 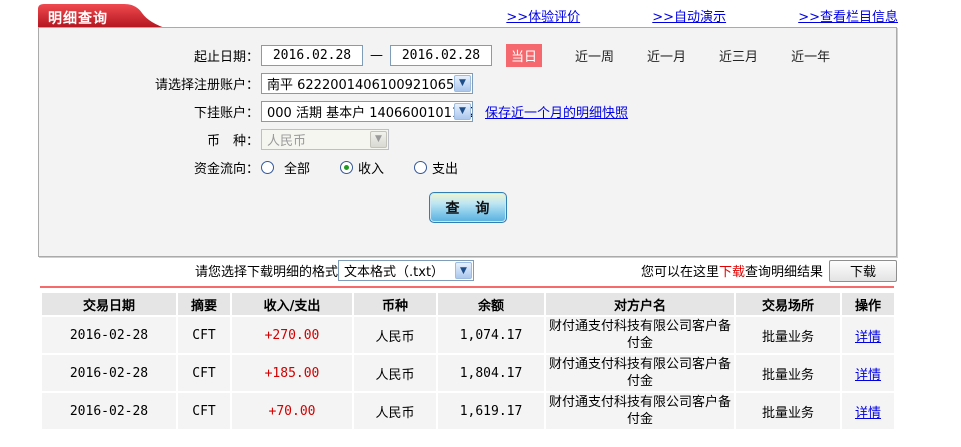 What do you see at coordinates (543, 17) in the screenshot?
I see `link-experience-rating: >>体验评价` at bounding box center [543, 17].